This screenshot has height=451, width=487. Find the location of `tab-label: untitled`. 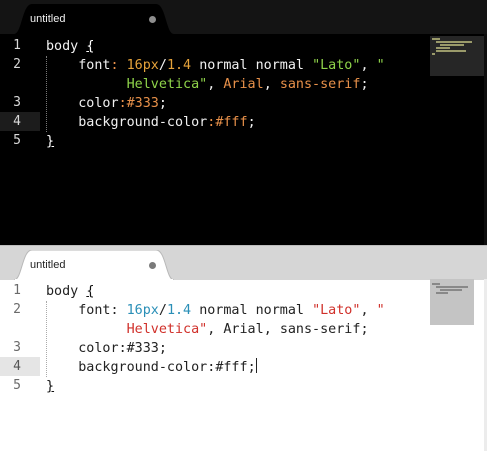

tab-label: untitled is located at coordinates (48, 265).